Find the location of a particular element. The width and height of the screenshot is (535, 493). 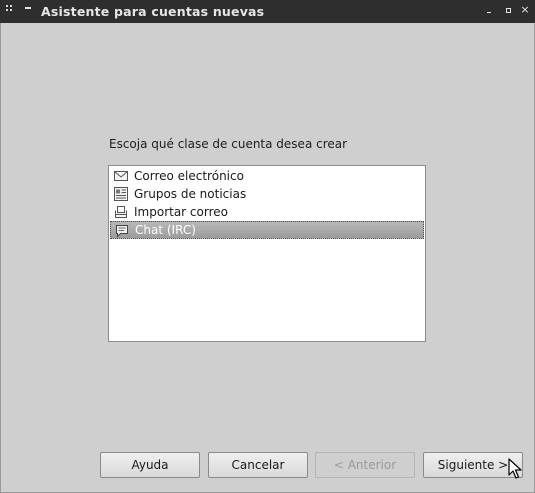

envelope-icon is located at coordinates (121, 176).